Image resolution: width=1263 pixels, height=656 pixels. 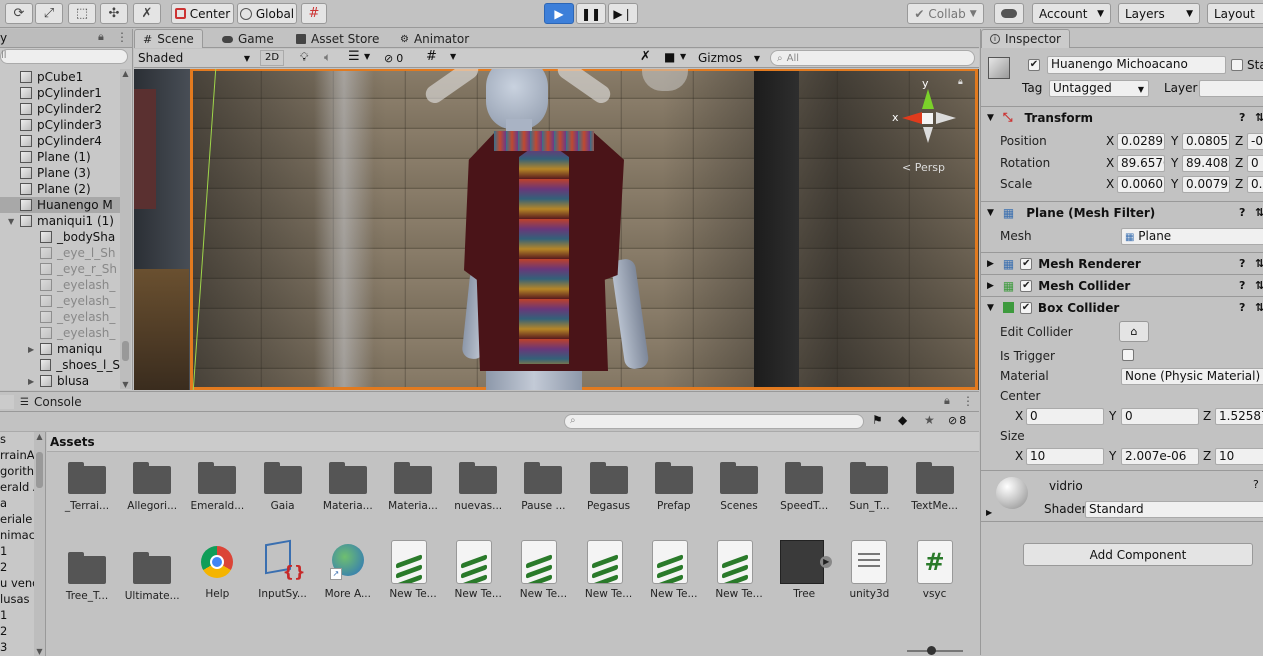 What do you see at coordinates (367, 56) in the screenshot?
I see `effects-chevron-icon: ▼` at bounding box center [367, 56].